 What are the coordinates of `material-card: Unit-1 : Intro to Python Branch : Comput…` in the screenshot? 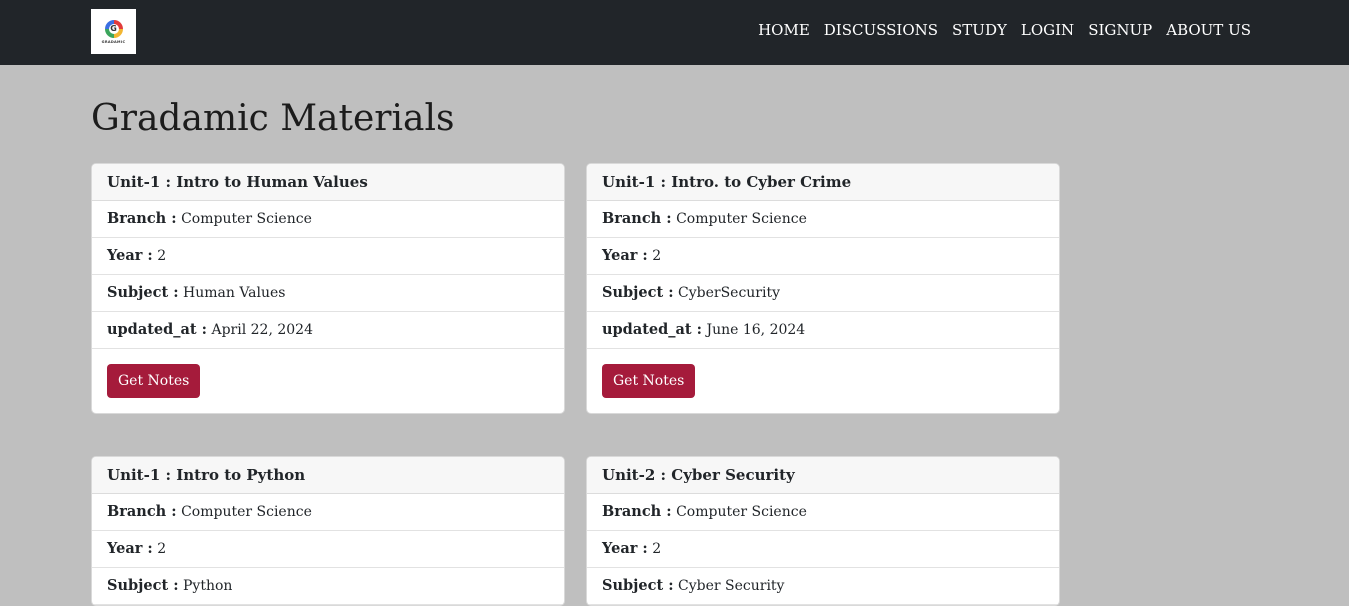 It's located at (328, 531).